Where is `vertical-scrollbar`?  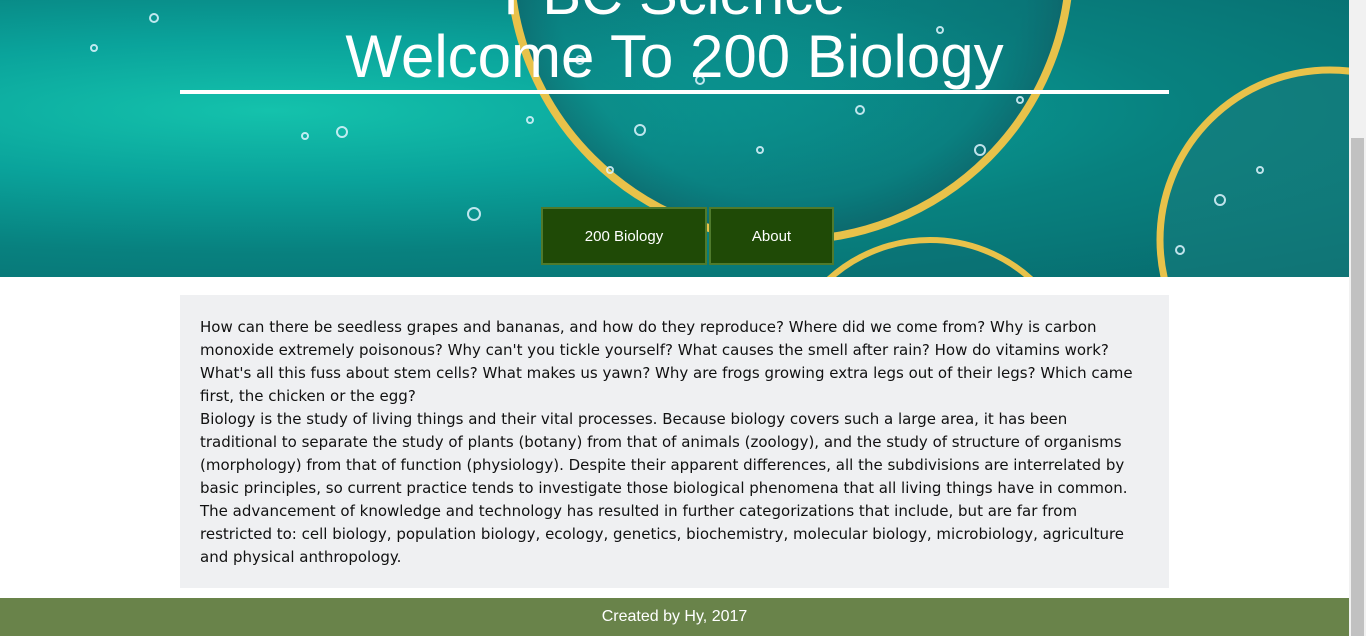
vertical-scrollbar is located at coordinates (1357, 318).